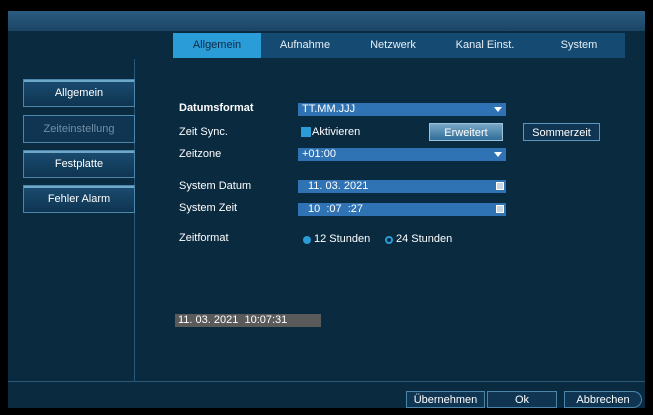 The height and width of the screenshot is (415, 653). Describe the element at coordinates (485, 45) in the screenshot. I see `tab-kanal-einst: Kanal Einst.` at that location.